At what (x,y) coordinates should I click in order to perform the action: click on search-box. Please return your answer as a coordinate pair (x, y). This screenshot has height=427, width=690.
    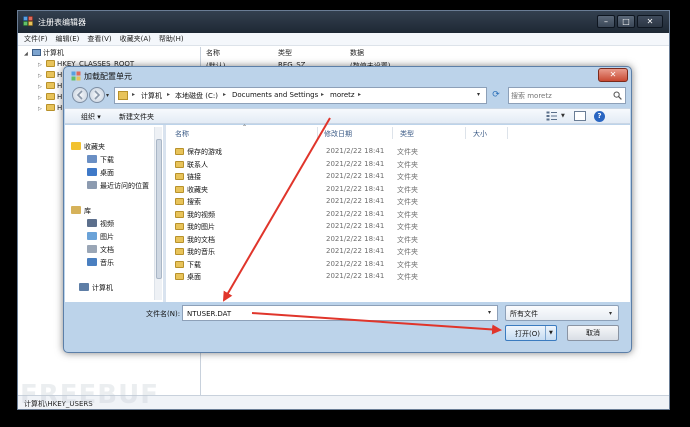
    Looking at the image, I should click on (567, 95).